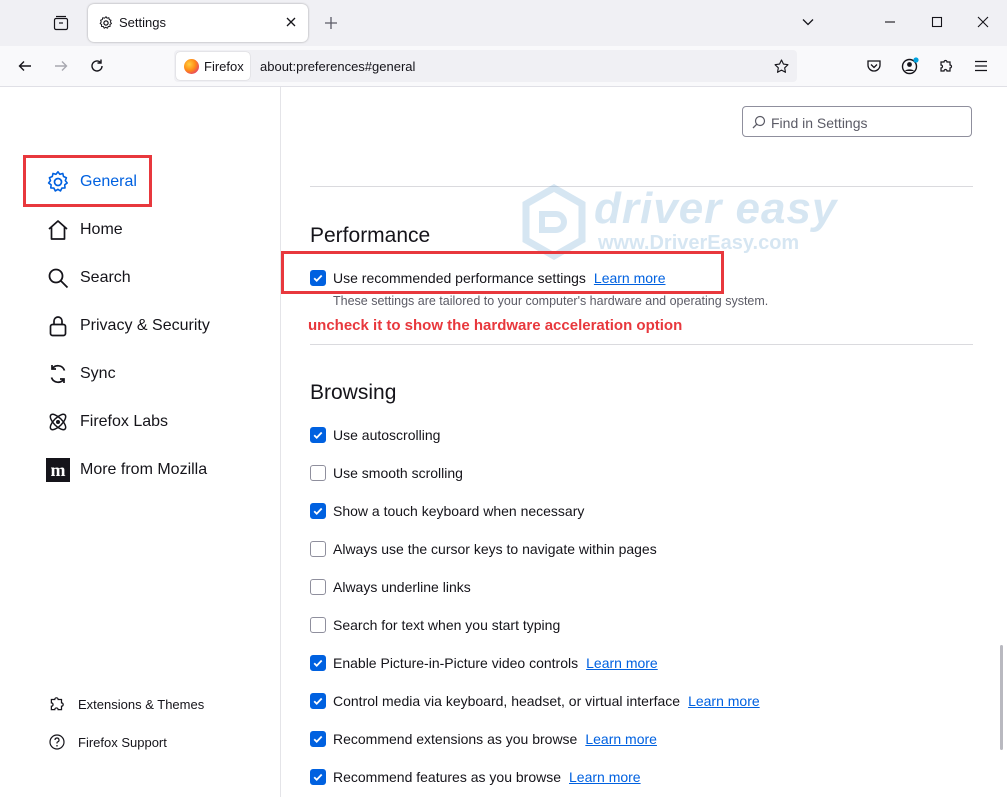  I want to click on new-tab-button, so click(331, 23).